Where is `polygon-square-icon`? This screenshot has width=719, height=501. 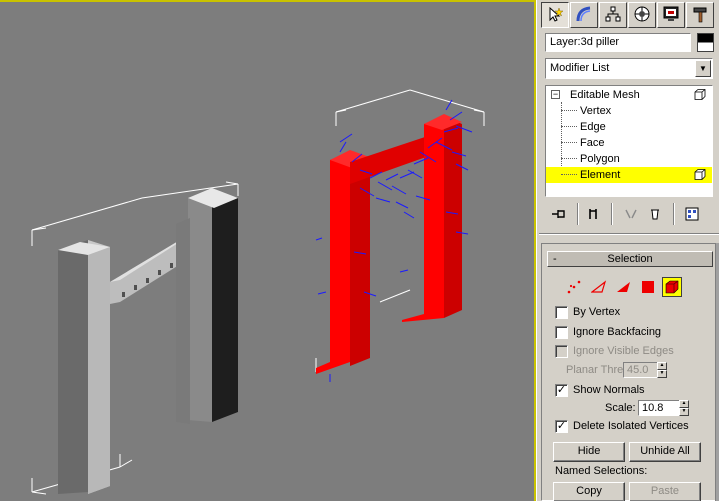 polygon-square-icon is located at coordinates (648, 287).